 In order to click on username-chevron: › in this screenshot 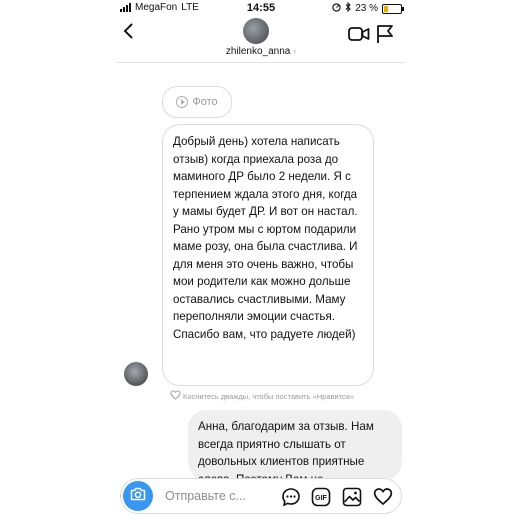, I will do `click(295, 51)`.